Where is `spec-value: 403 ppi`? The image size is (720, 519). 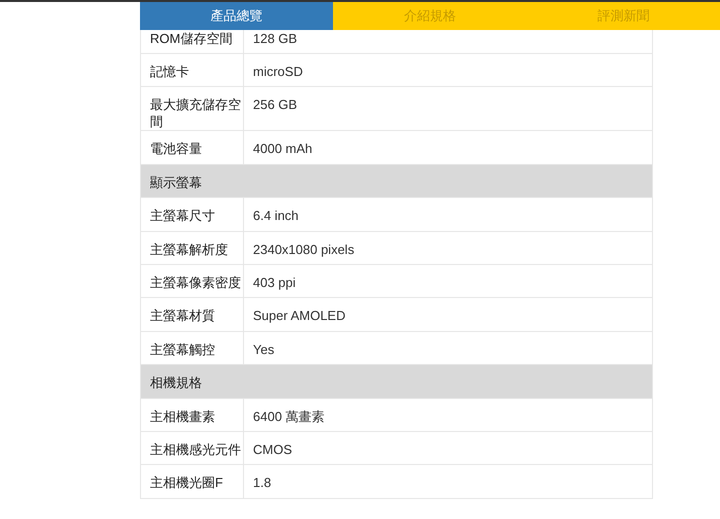
spec-value: 403 ppi is located at coordinates (447, 281).